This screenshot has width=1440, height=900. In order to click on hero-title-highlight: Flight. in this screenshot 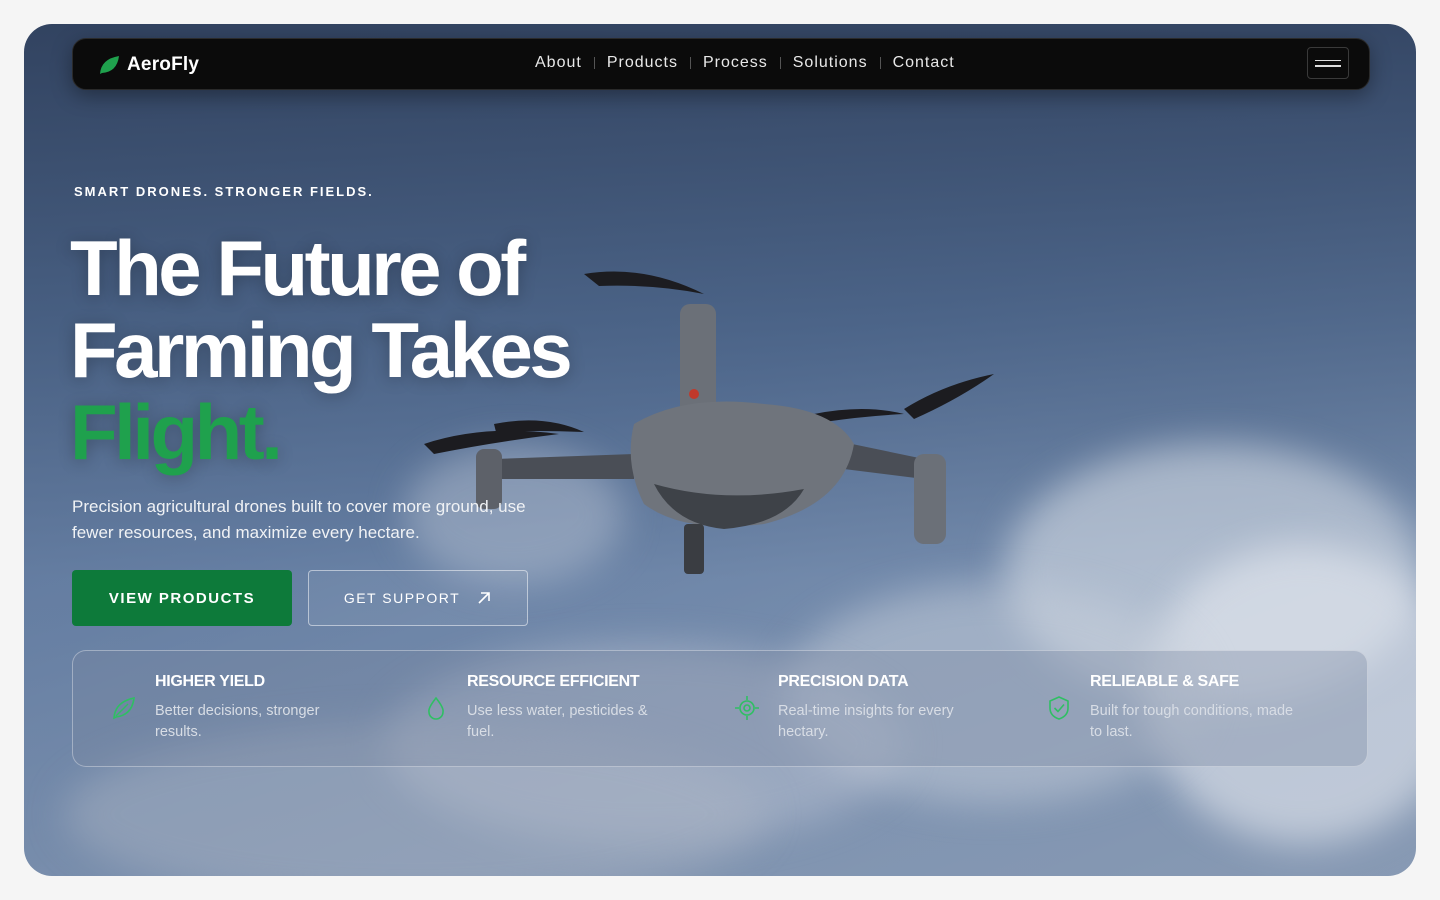, I will do `click(176, 432)`.